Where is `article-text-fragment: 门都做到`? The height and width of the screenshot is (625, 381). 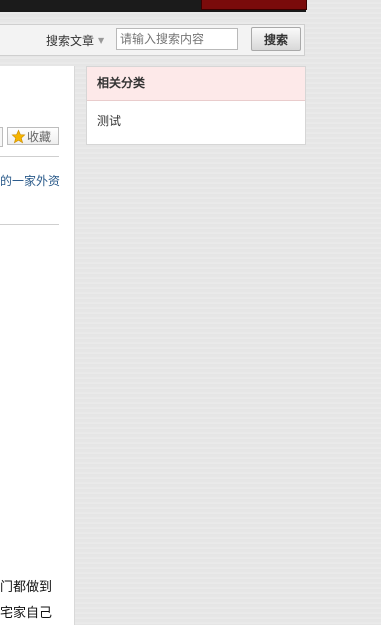 article-text-fragment: 门都做到 is located at coordinates (26, 587).